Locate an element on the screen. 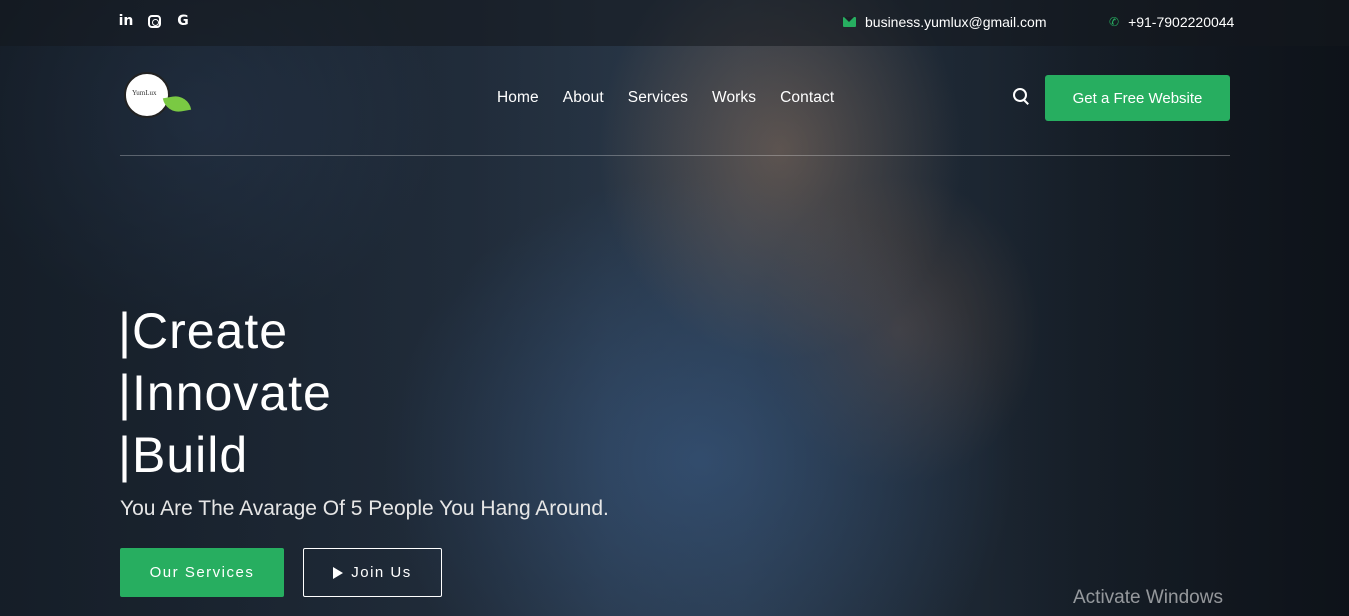 The image size is (1349, 616). instagram-icon is located at coordinates (154, 21).